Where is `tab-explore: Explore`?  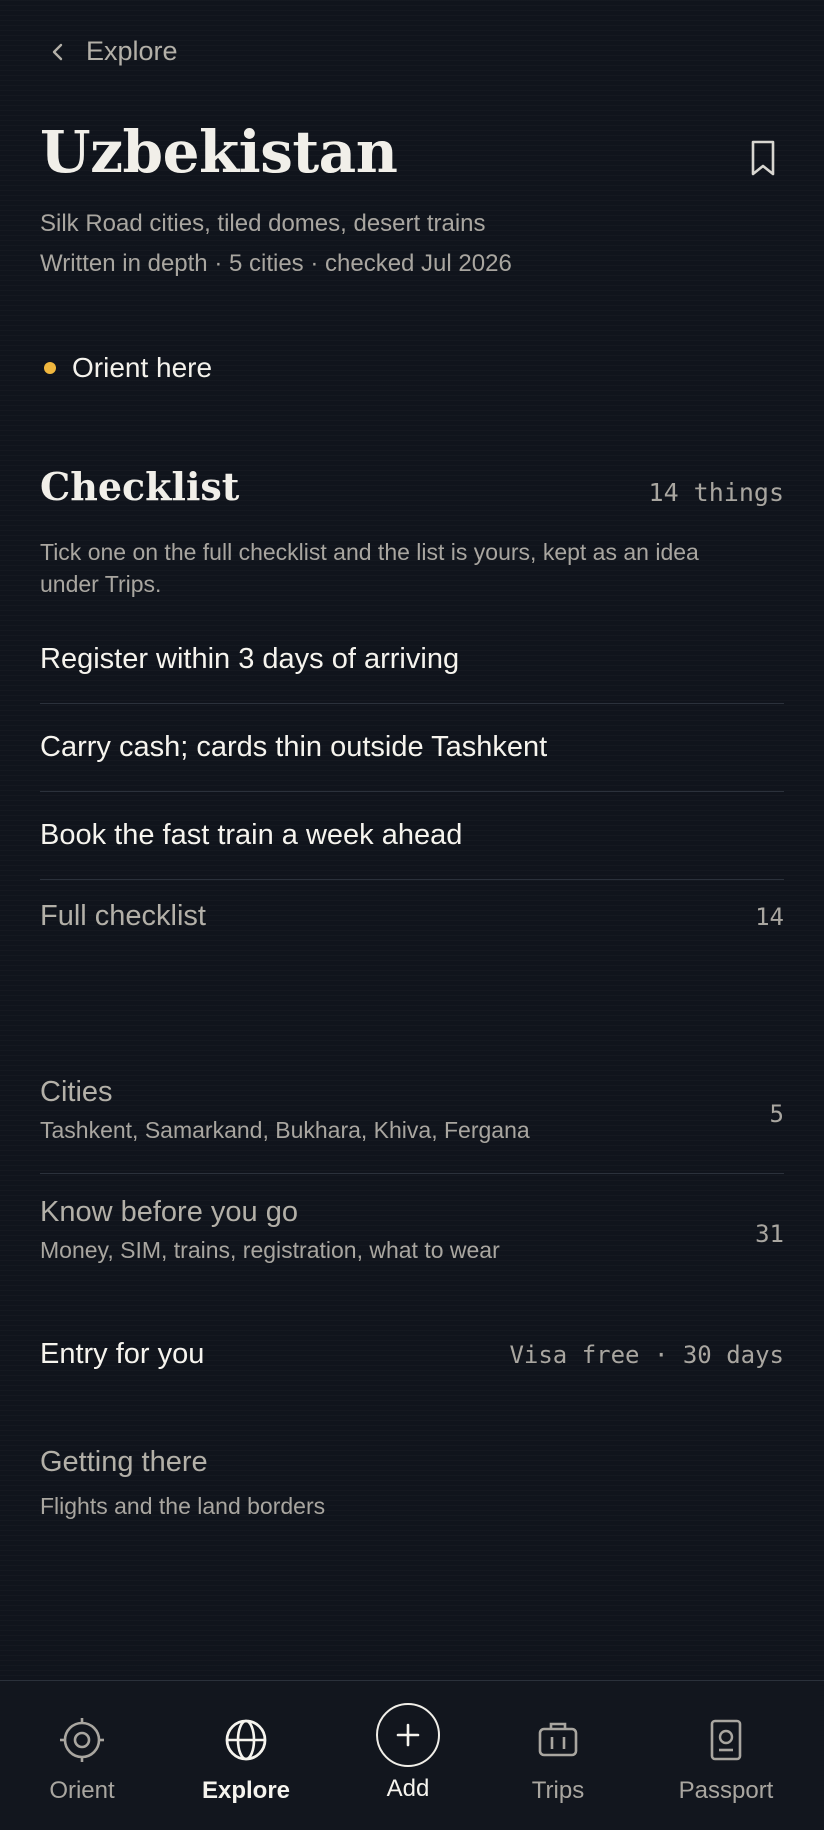
tab-explore: Explore is located at coordinates (246, 1755).